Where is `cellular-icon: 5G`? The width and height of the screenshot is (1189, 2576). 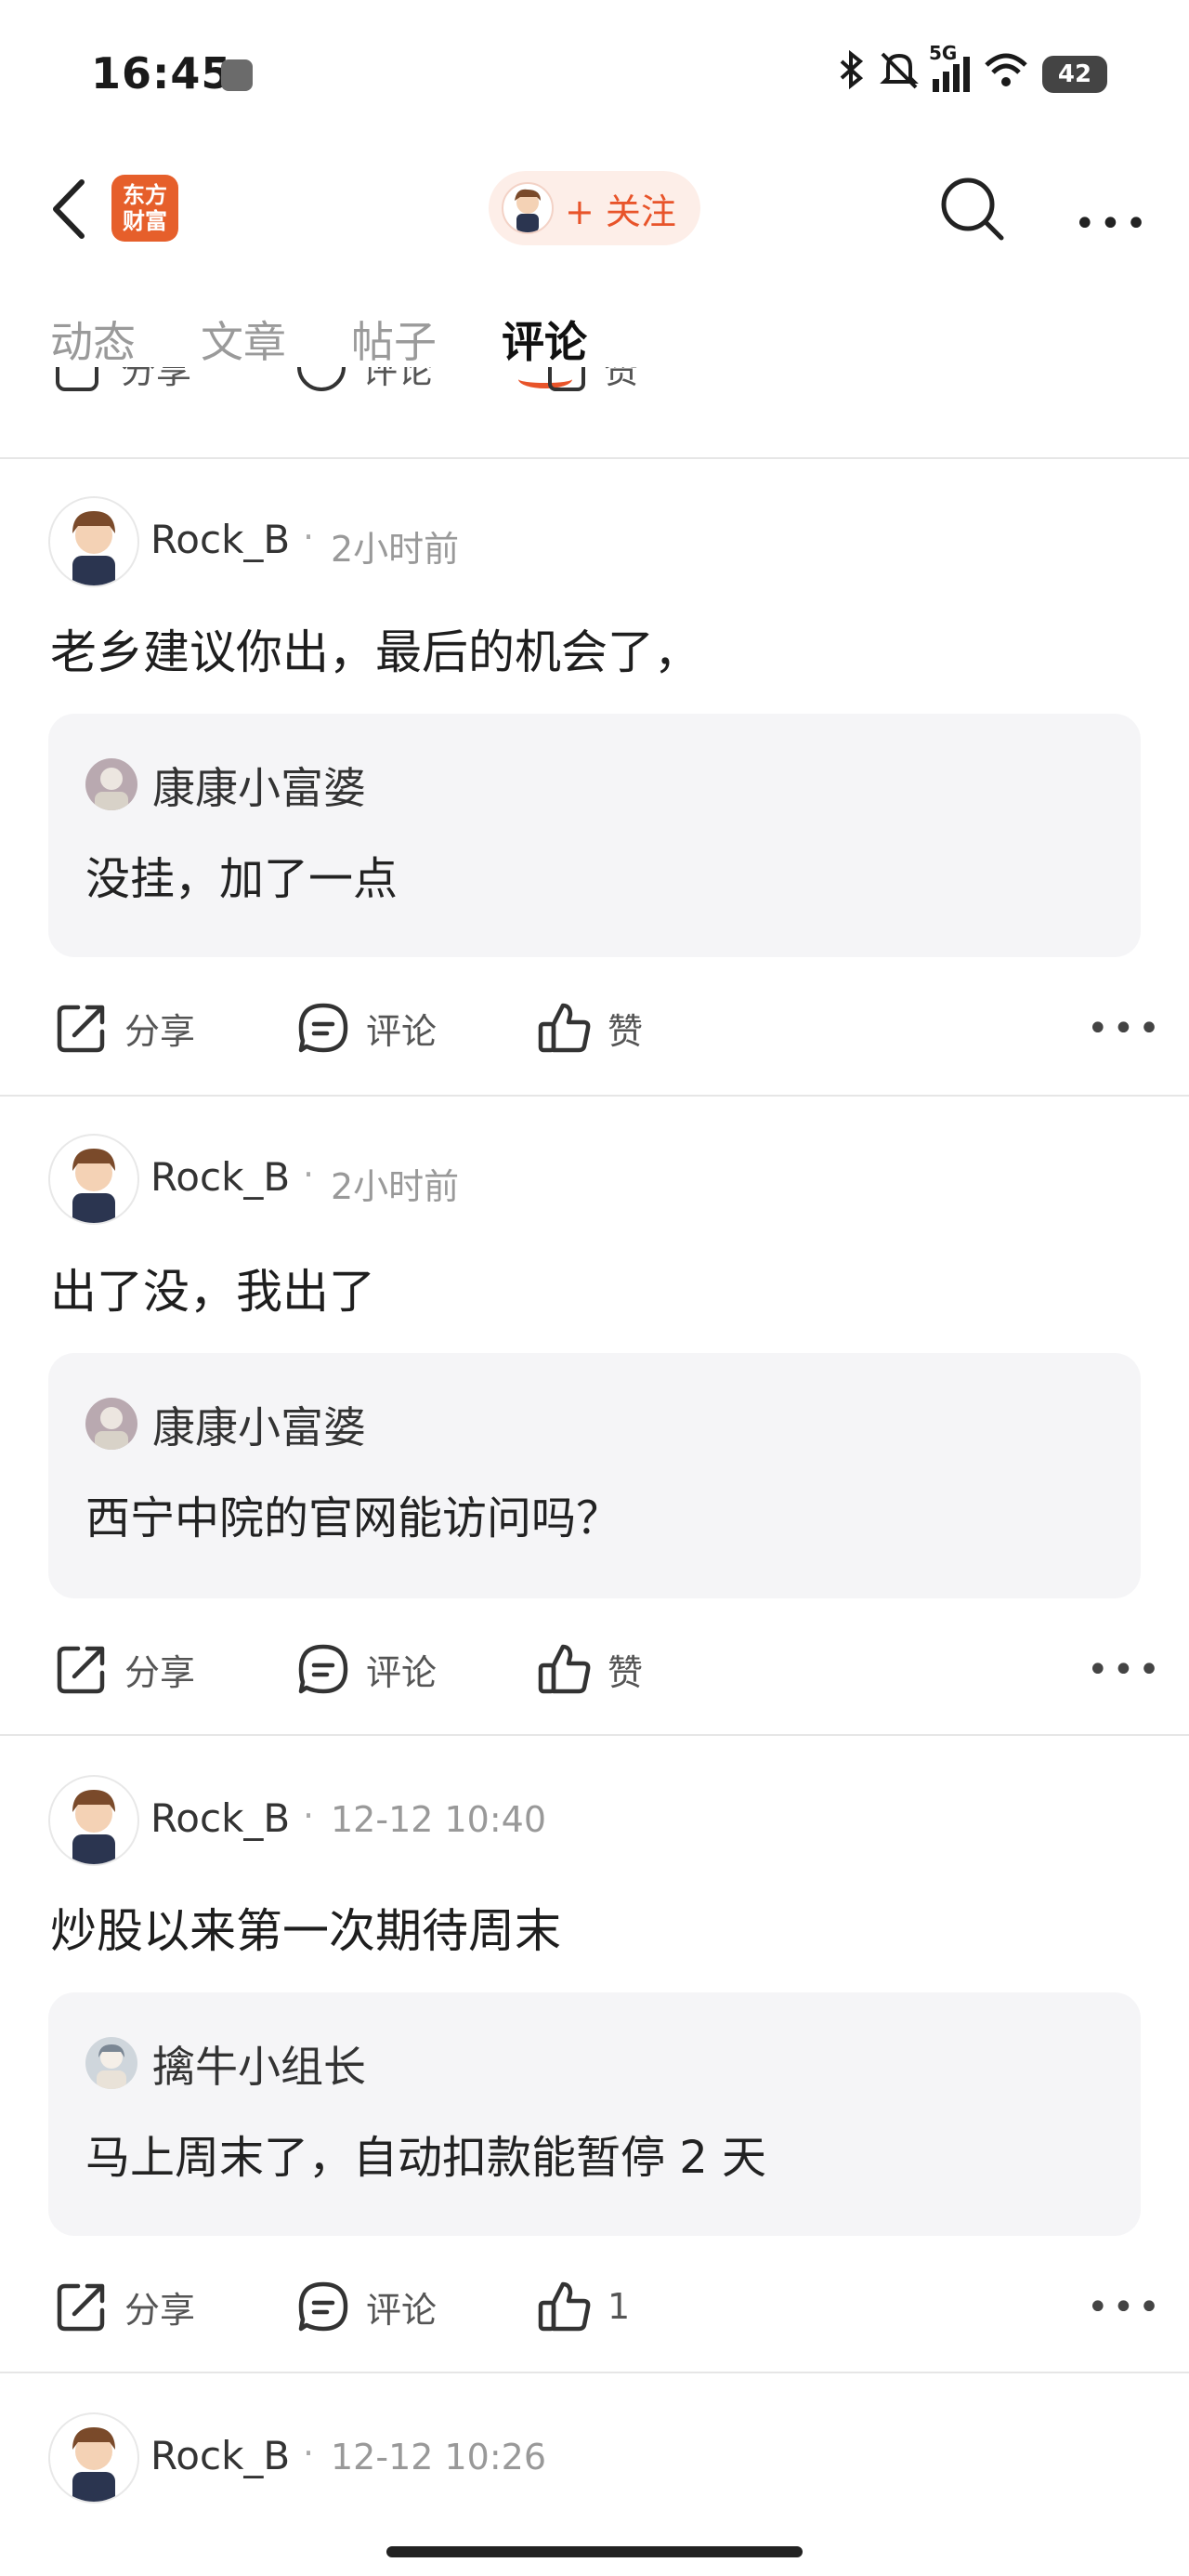
cellular-icon: 5G is located at coordinates (949, 67).